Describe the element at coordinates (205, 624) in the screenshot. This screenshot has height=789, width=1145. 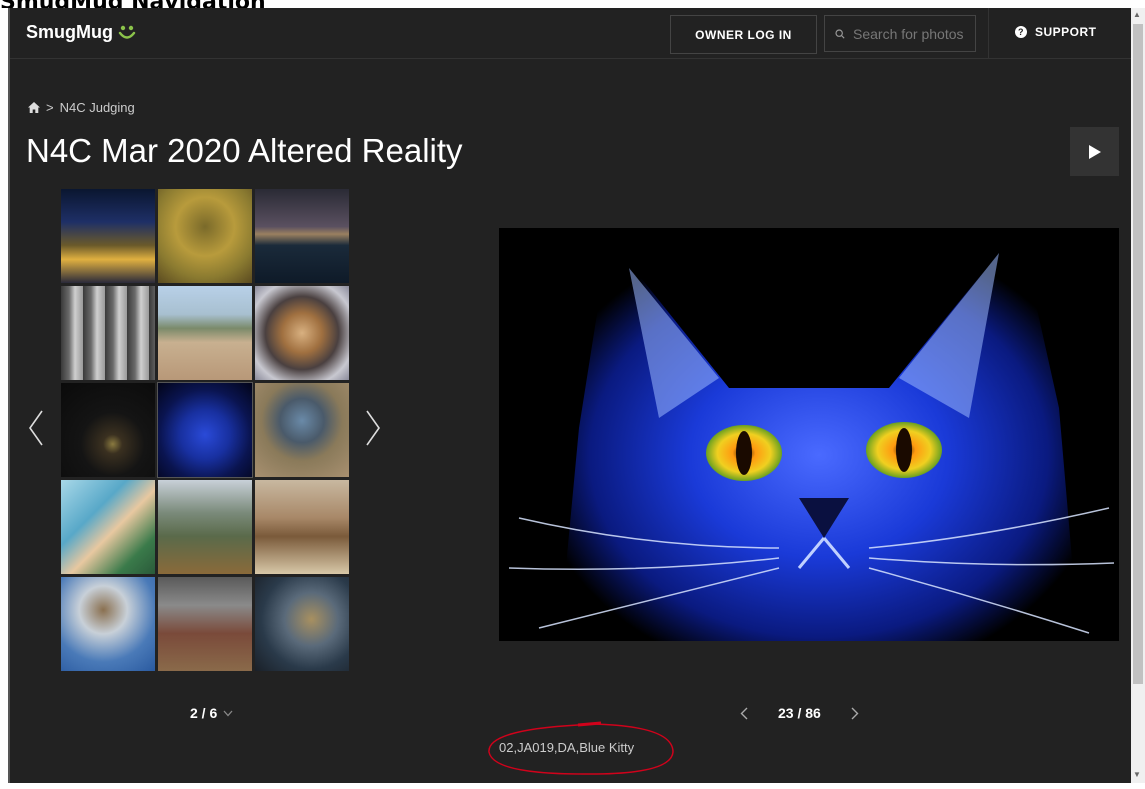
I see `thumbnail-rusty-truck` at that location.